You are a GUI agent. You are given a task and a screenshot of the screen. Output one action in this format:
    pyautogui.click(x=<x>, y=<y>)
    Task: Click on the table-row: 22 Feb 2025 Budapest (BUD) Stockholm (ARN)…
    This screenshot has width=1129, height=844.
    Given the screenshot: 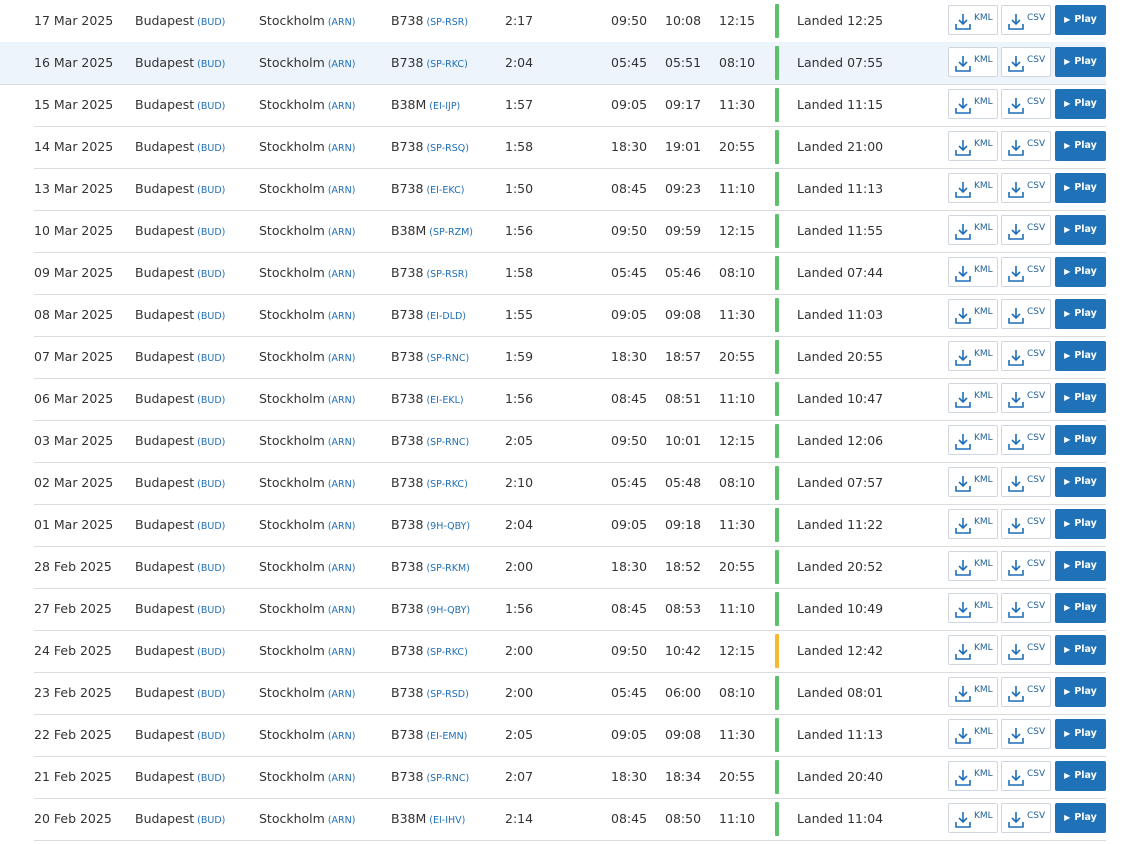 What is the action you would take?
    pyautogui.click(x=570, y=735)
    